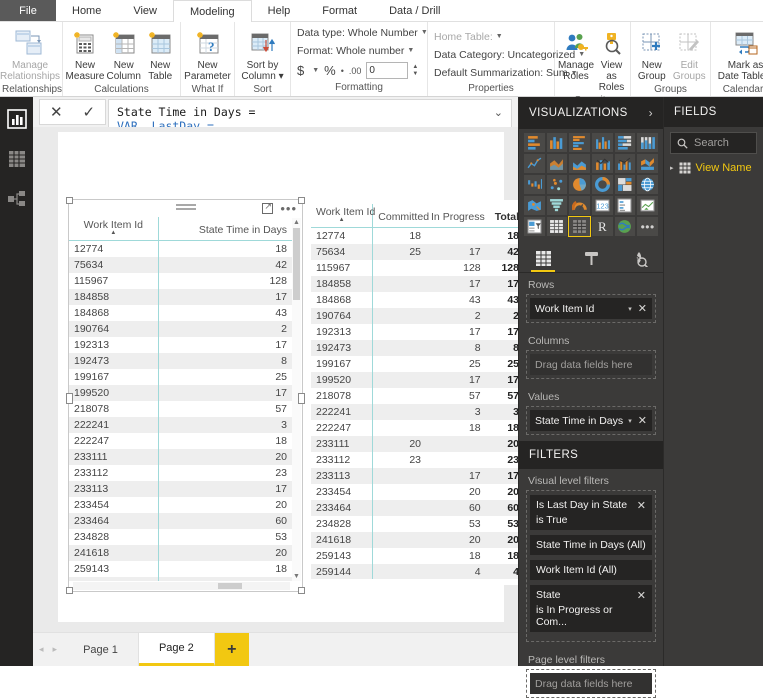 This screenshot has height=698, width=763. Describe the element at coordinates (207, 55) in the screenshot. I see `new-parameter-button: ? New Parameter` at that location.